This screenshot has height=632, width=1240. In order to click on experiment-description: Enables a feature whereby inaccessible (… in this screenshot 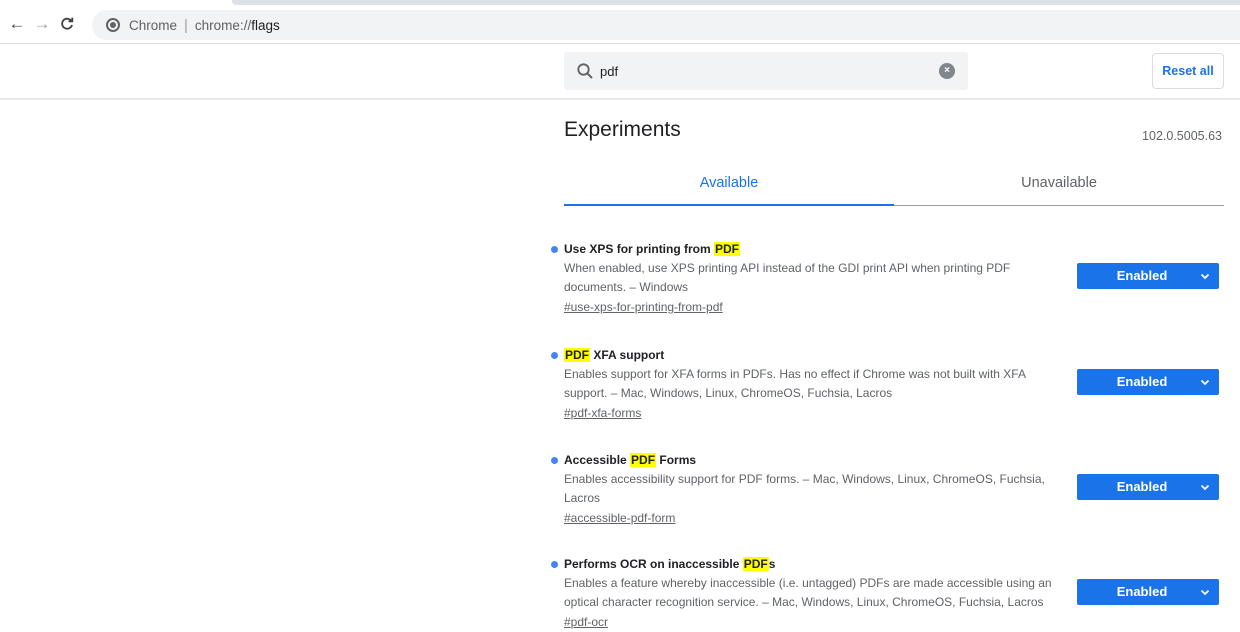, I will do `click(808, 592)`.